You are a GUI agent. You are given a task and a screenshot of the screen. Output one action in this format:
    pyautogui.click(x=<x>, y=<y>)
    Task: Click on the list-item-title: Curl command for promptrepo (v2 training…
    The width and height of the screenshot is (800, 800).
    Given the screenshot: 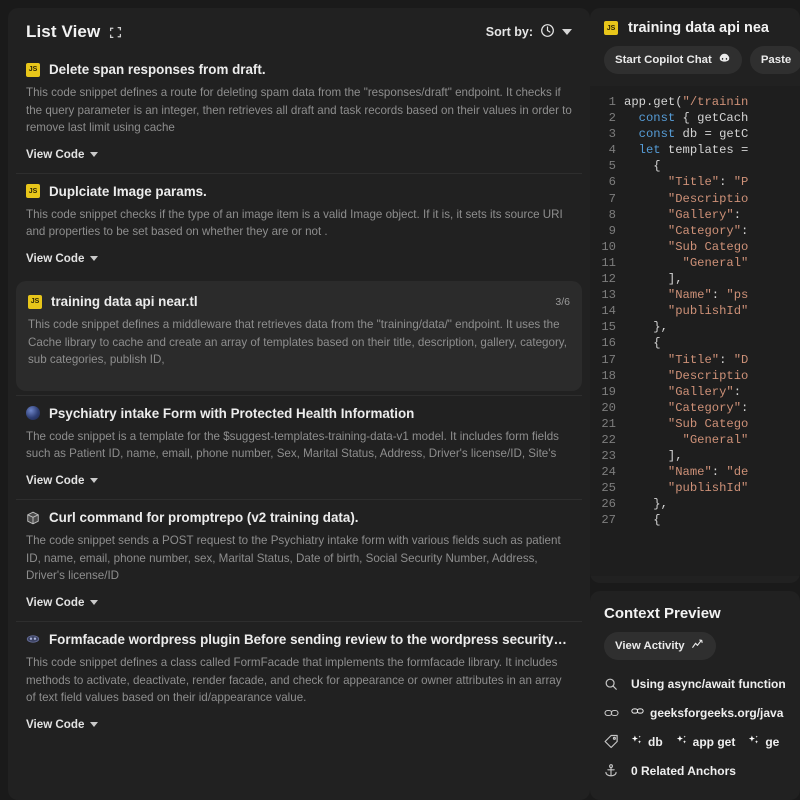 What is the action you would take?
    pyautogui.click(x=204, y=518)
    